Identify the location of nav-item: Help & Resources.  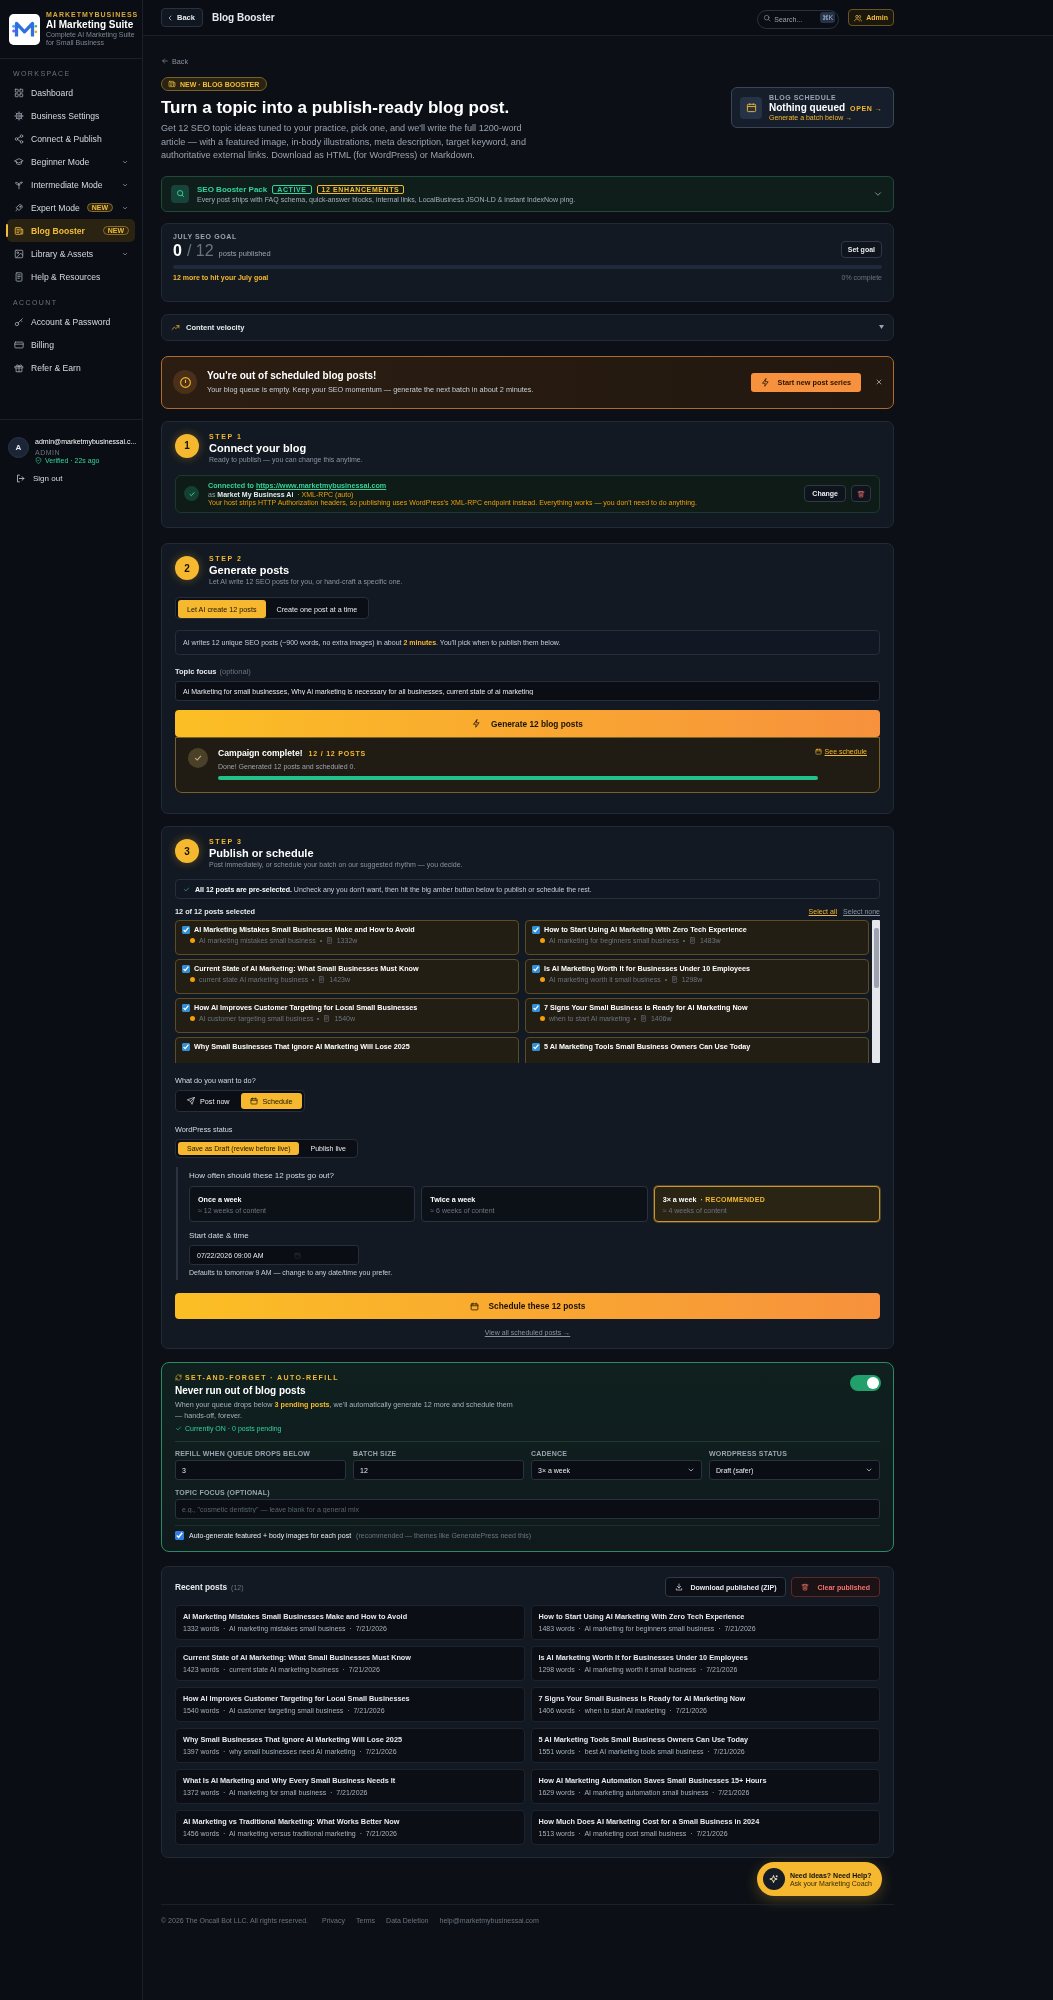
(71, 276).